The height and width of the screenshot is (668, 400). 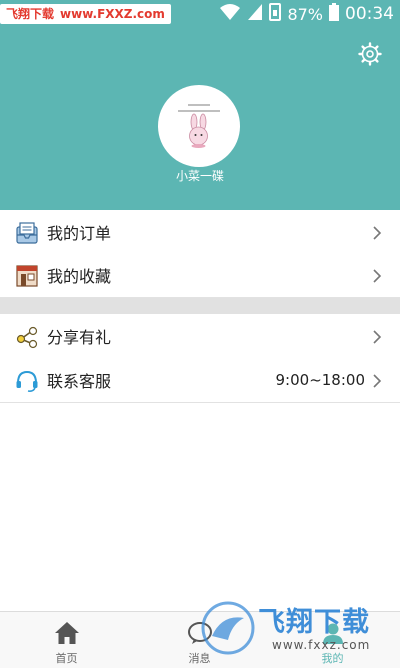 I want to click on battery-percent: 87%, so click(x=305, y=14).